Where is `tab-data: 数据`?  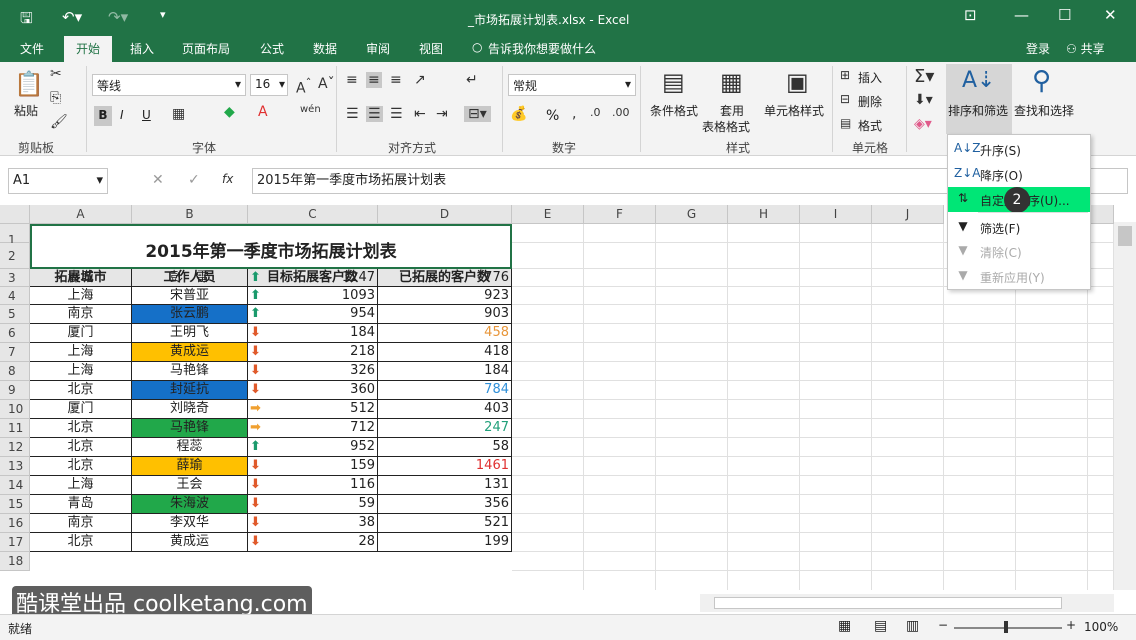 tab-data: 数据 is located at coordinates (325, 48).